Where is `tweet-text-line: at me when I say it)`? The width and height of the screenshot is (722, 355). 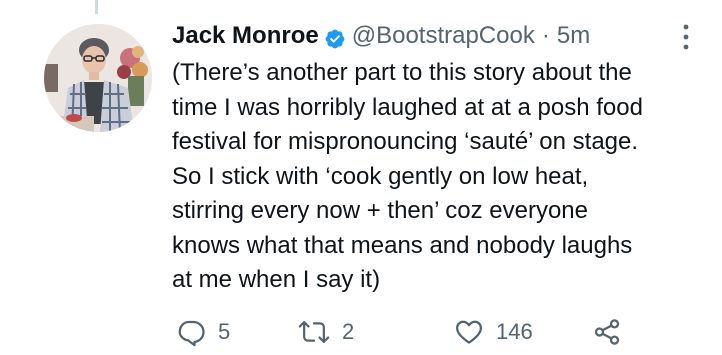
tweet-text-line: at me when I say it) is located at coordinates (276, 279).